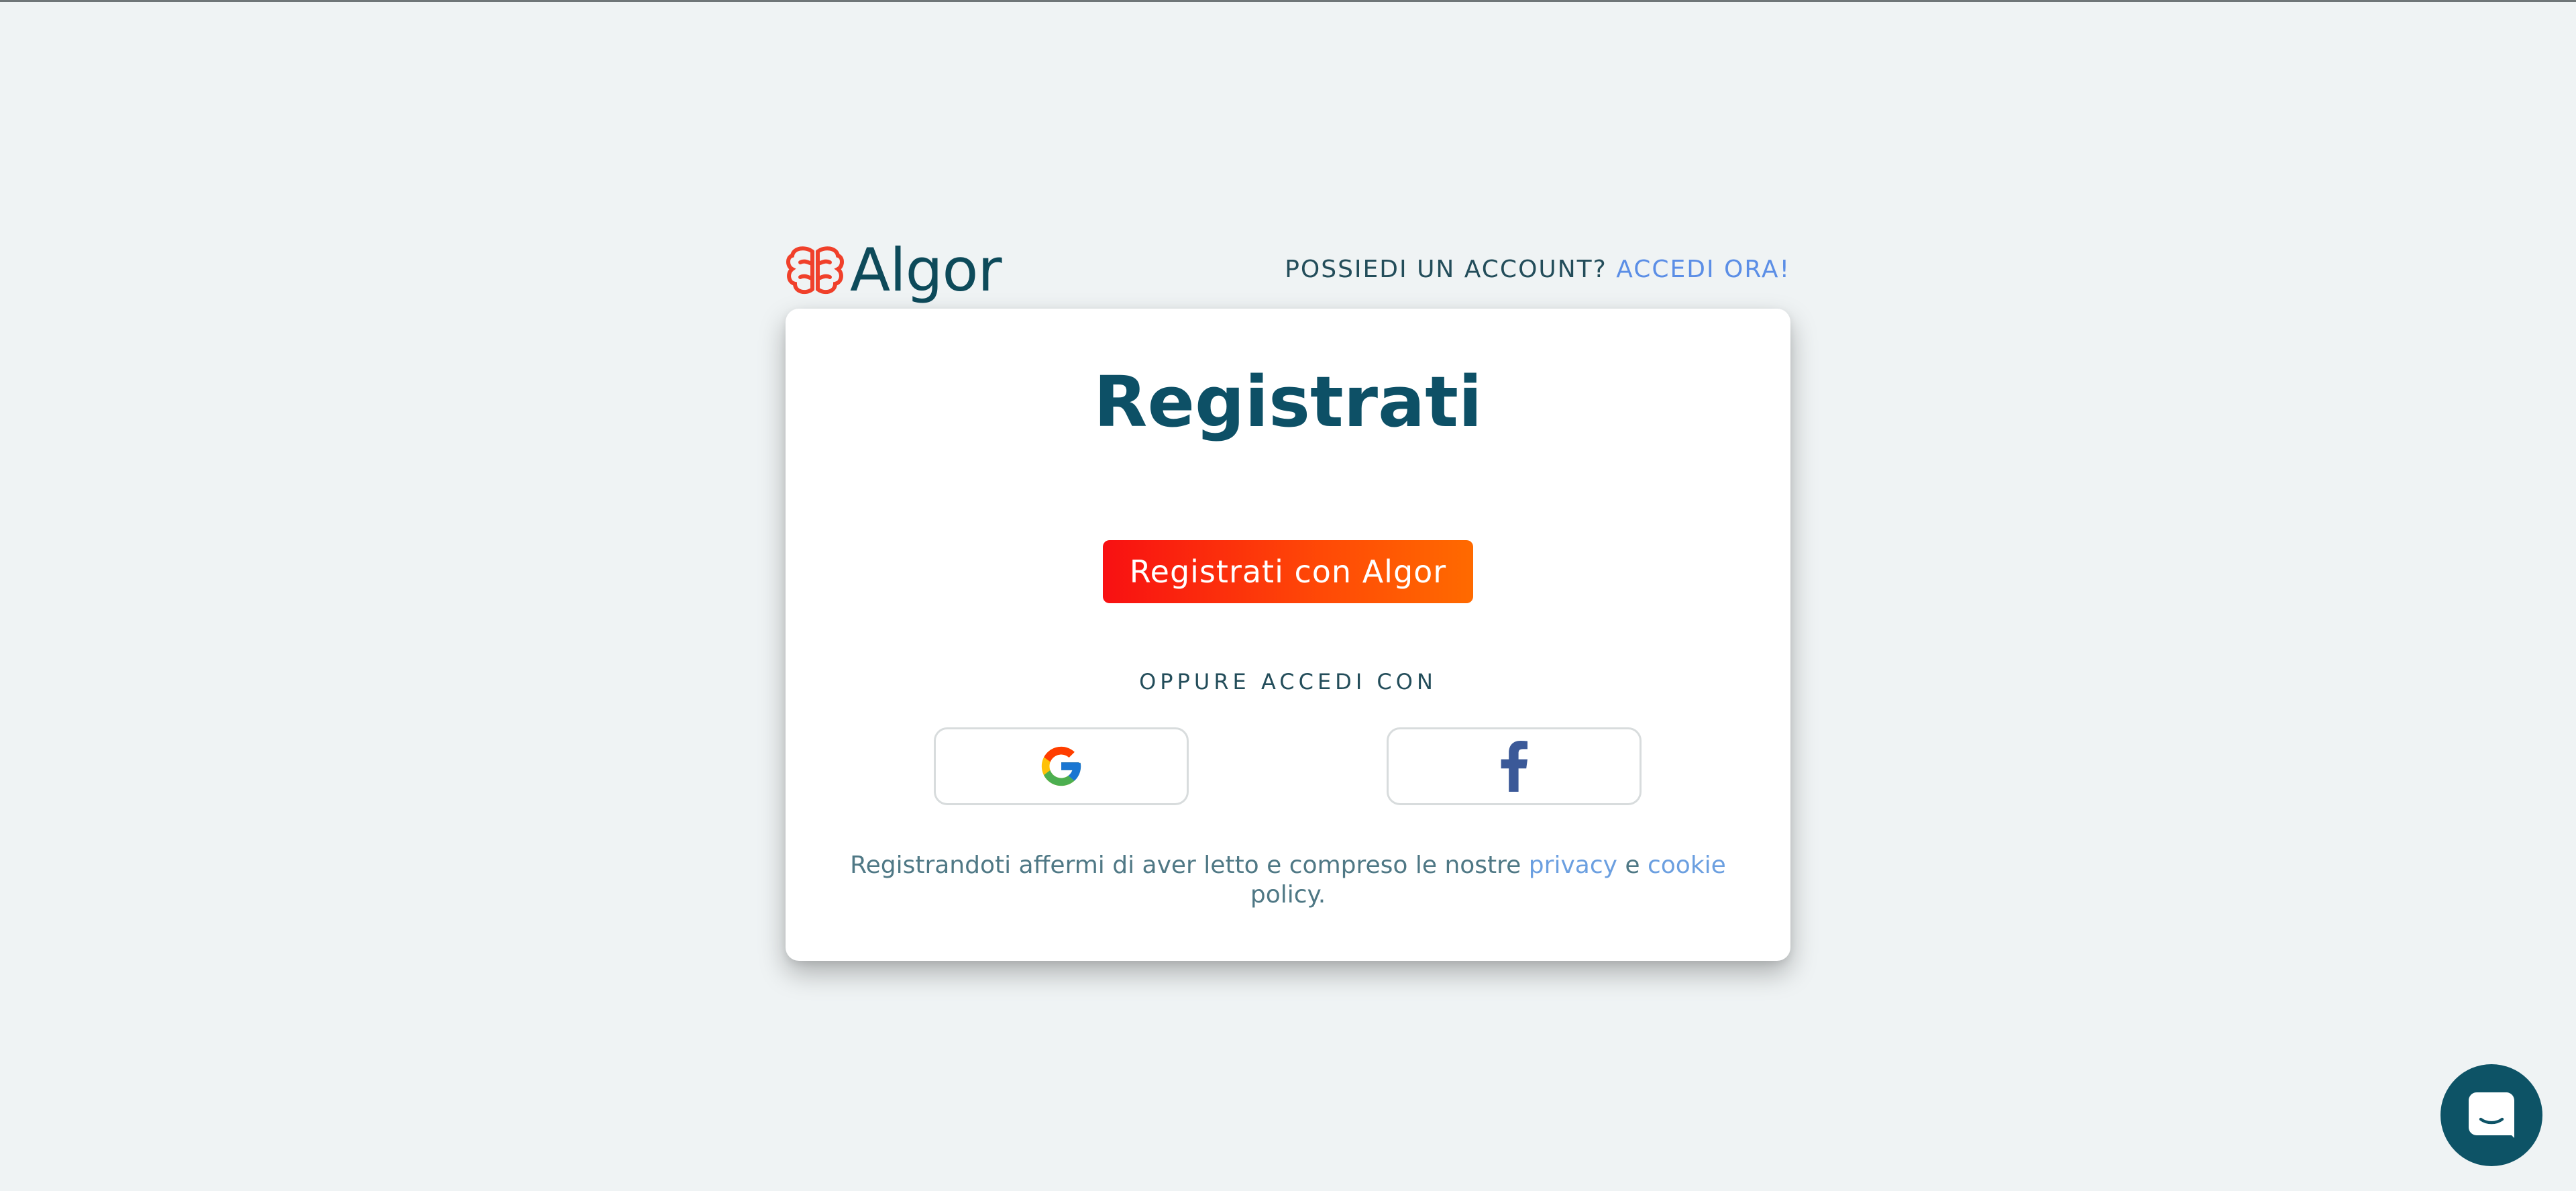  Describe the element at coordinates (1288, 402) in the screenshot. I see `page-title: Registrati` at that location.